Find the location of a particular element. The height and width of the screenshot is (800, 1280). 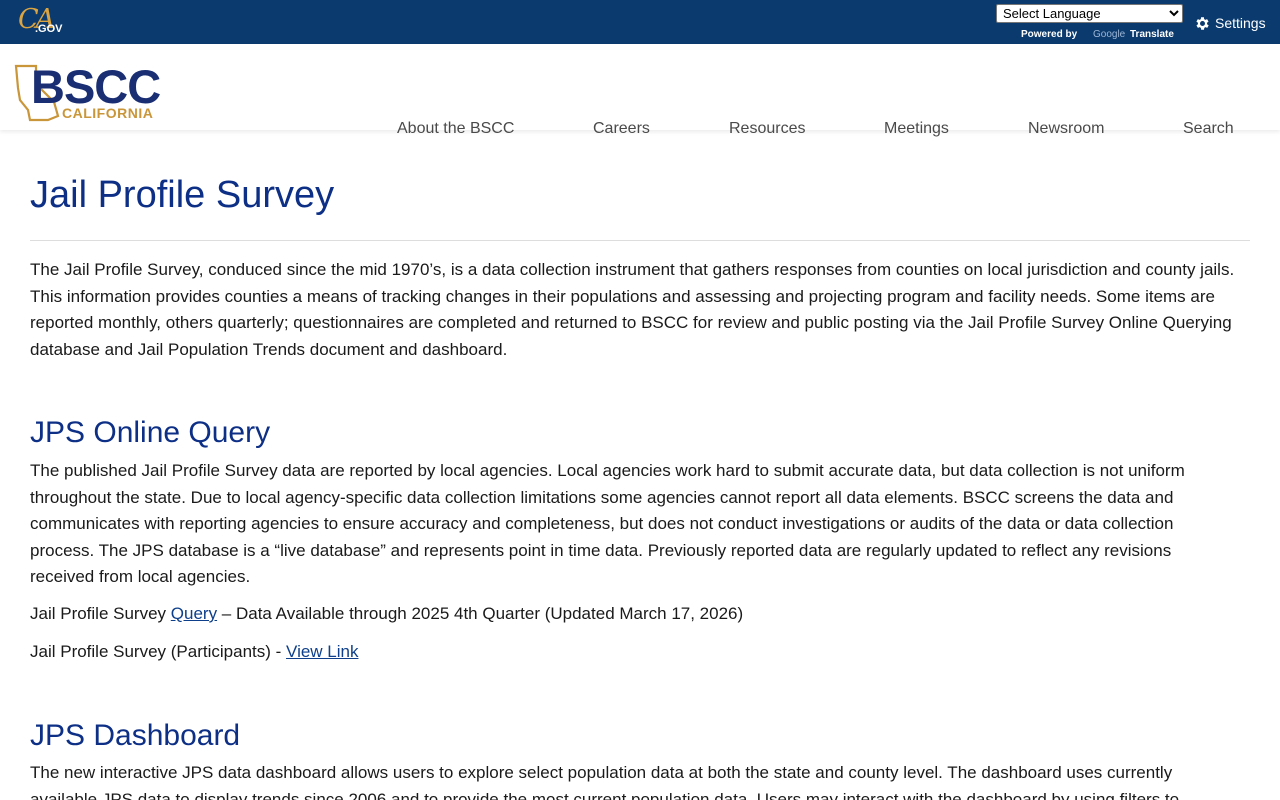

nav-meetings: Meetings is located at coordinates (916, 129).